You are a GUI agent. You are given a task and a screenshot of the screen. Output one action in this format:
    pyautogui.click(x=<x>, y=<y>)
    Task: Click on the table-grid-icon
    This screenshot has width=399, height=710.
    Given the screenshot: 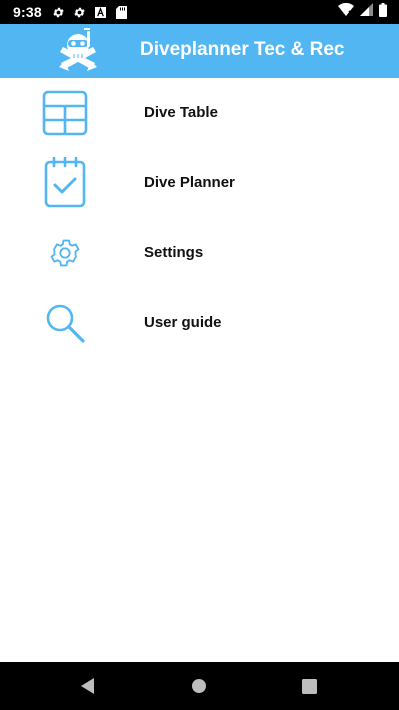 What is the action you would take?
    pyautogui.click(x=65, y=113)
    